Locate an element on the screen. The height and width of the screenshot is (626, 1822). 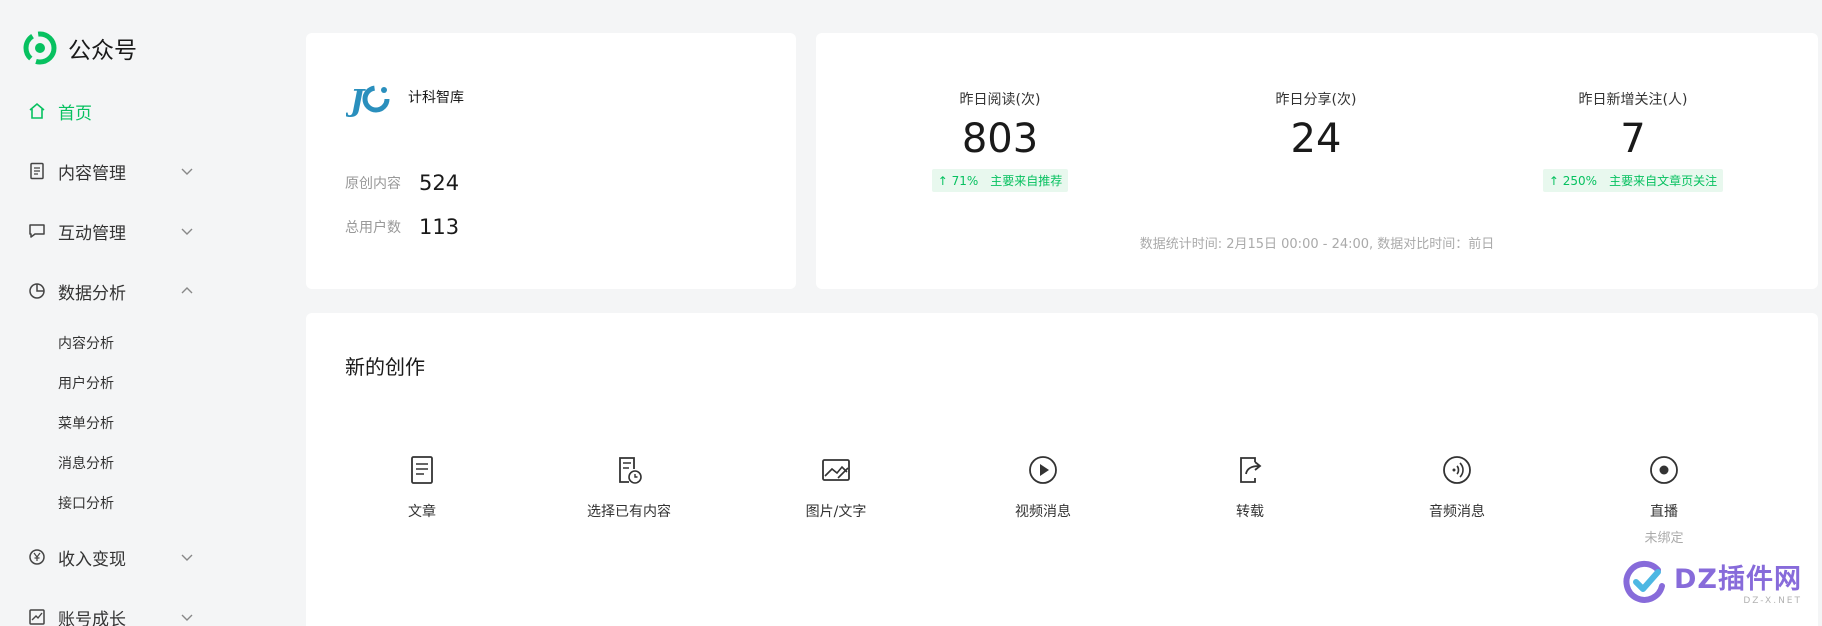
sidebar-item-data-analysis: 数据分析 is located at coordinates (77, 291).